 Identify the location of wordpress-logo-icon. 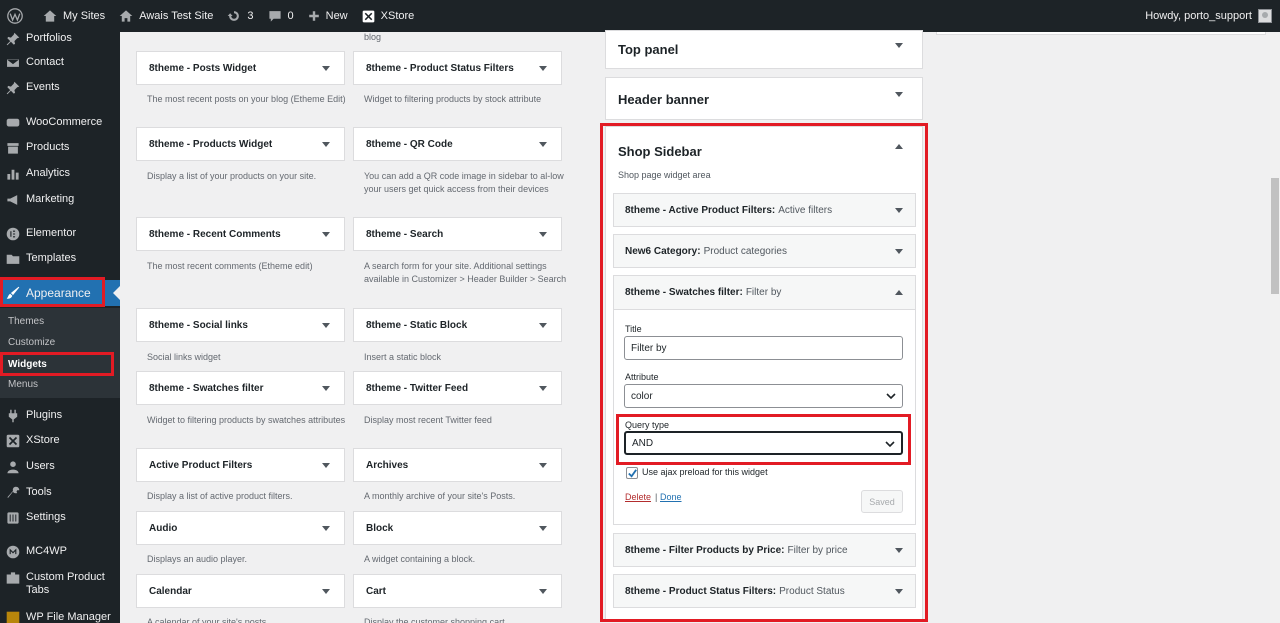
(18, 16).